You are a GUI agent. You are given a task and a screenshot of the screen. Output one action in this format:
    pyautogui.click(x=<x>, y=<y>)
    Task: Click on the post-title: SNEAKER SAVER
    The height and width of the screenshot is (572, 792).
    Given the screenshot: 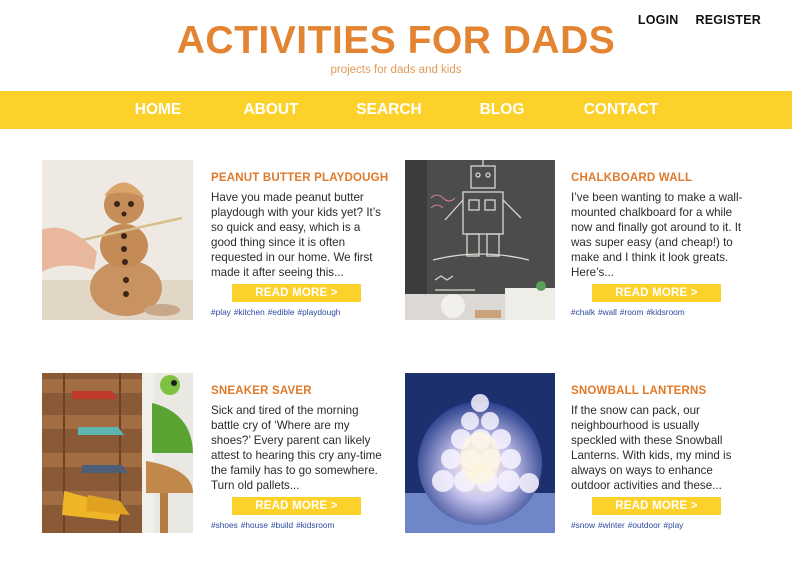 What is the action you would take?
    pyautogui.click(x=261, y=391)
    